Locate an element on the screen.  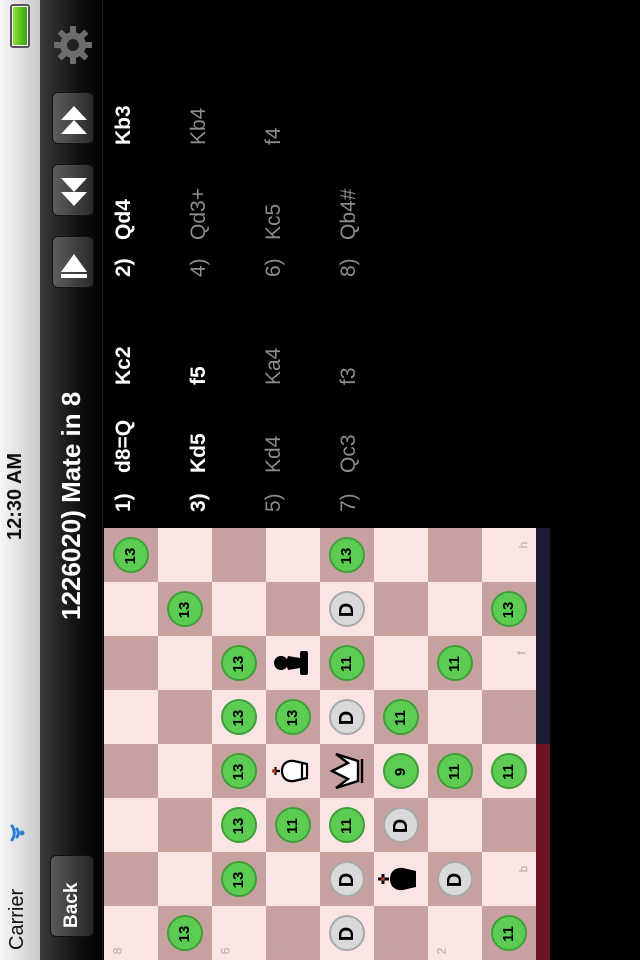
move-number: 8) is located at coordinates (349, 267).